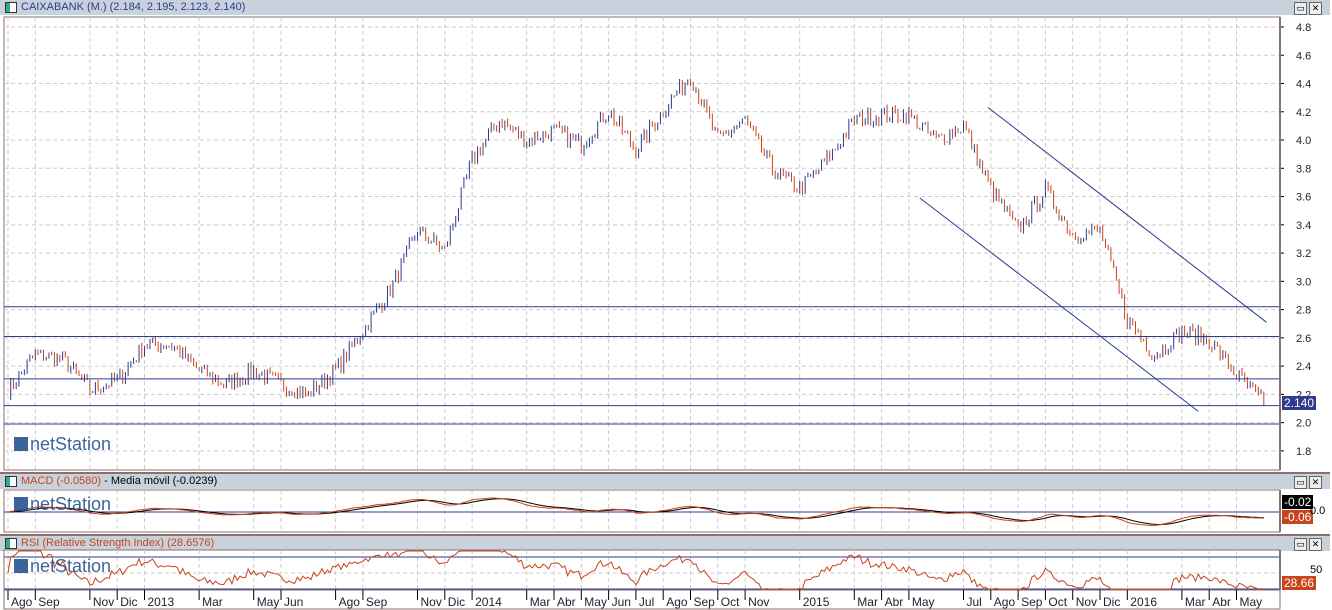  What do you see at coordinates (1316, 570) in the screenshot?
I see `rsi-50-label: 50` at bounding box center [1316, 570].